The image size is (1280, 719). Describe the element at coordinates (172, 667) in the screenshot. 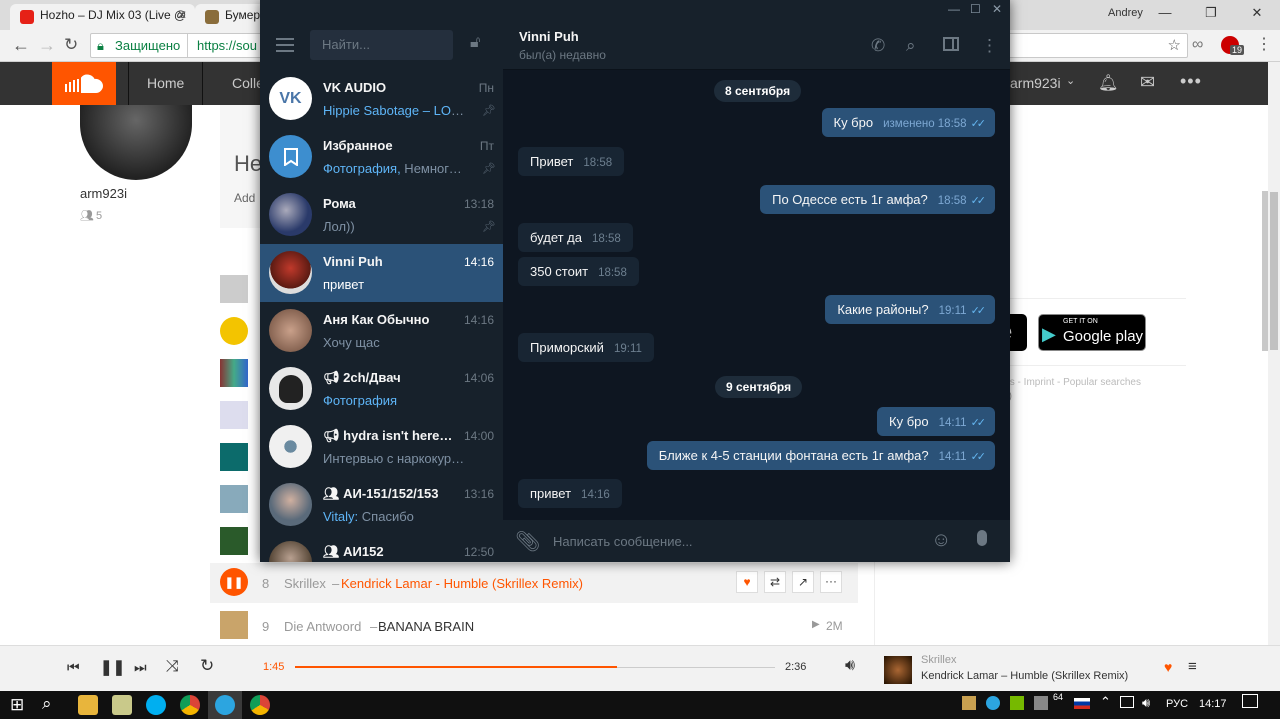

I see `shuffle-icon: ⤨` at that location.